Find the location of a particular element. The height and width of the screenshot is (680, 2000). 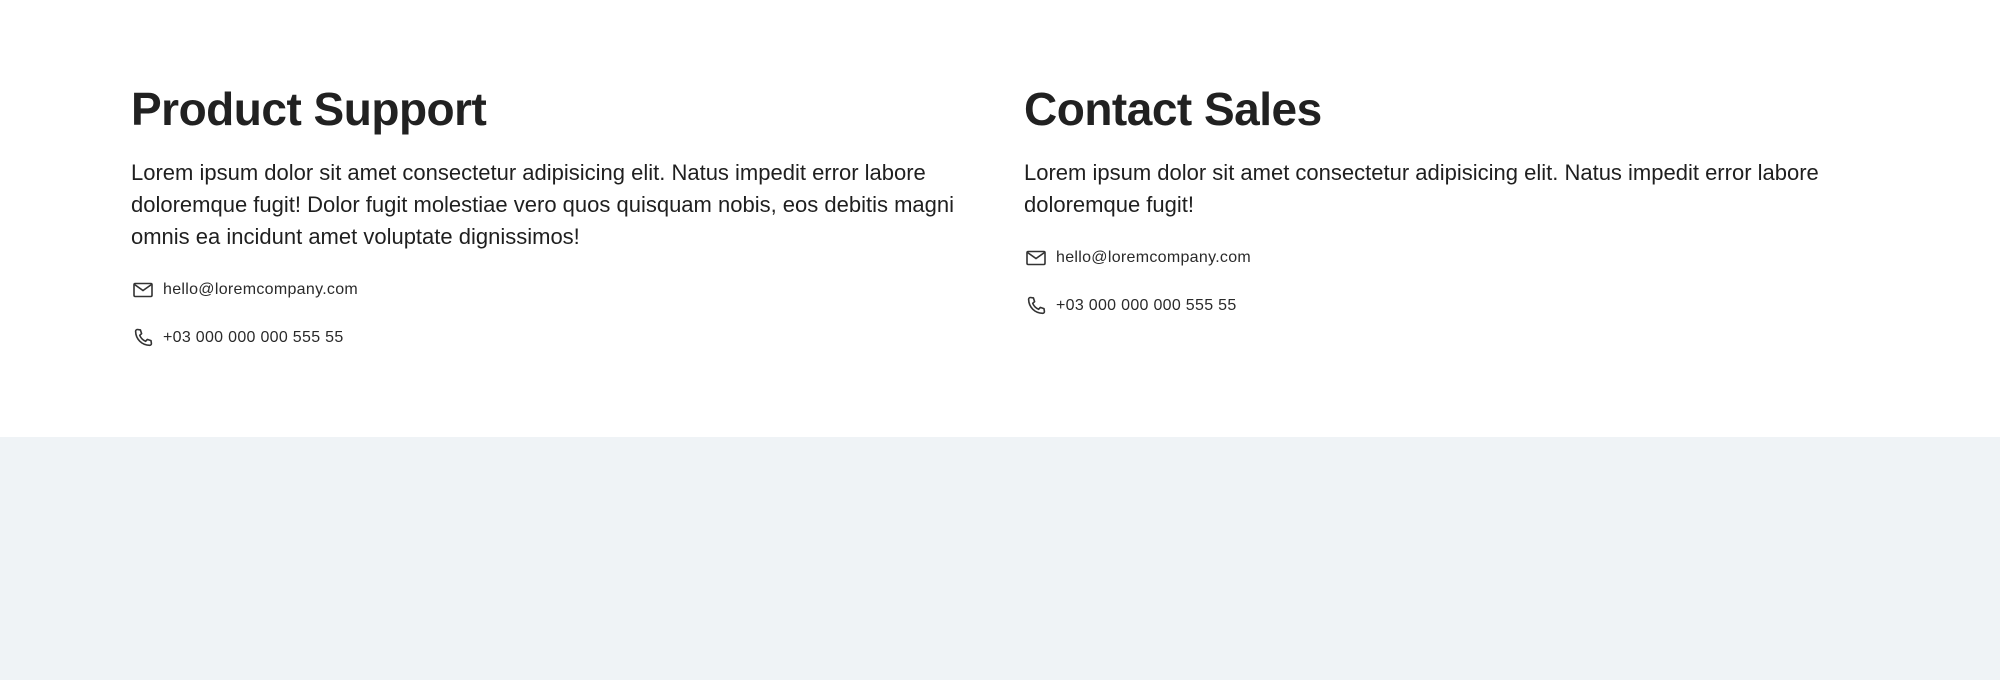

contact-sales-email-text: hello@loremcompany.com is located at coordinates (1154, 257).